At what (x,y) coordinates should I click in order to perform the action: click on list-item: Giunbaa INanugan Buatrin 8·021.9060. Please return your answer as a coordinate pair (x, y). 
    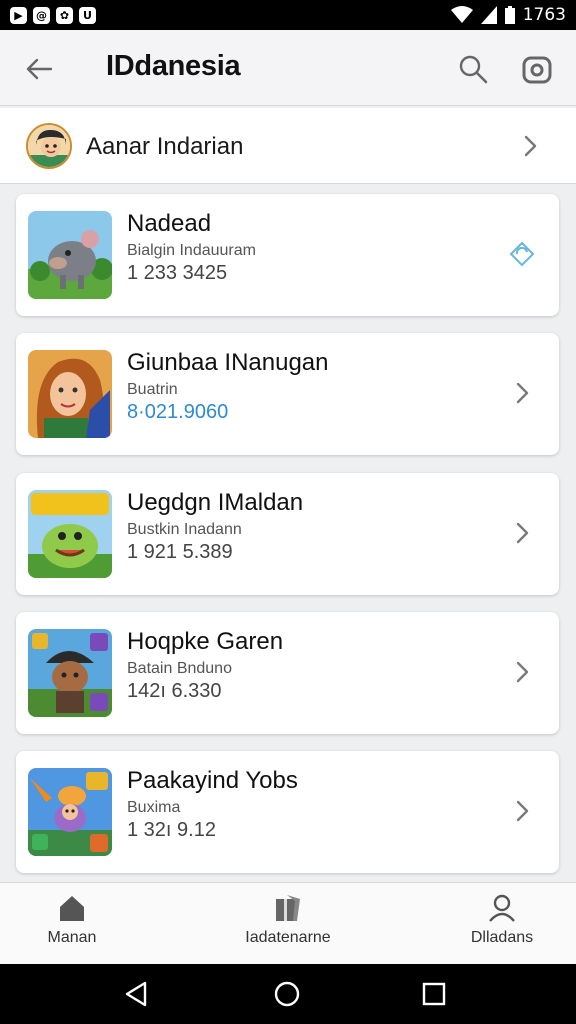
    Looking at the image, I should click on (287, 394).